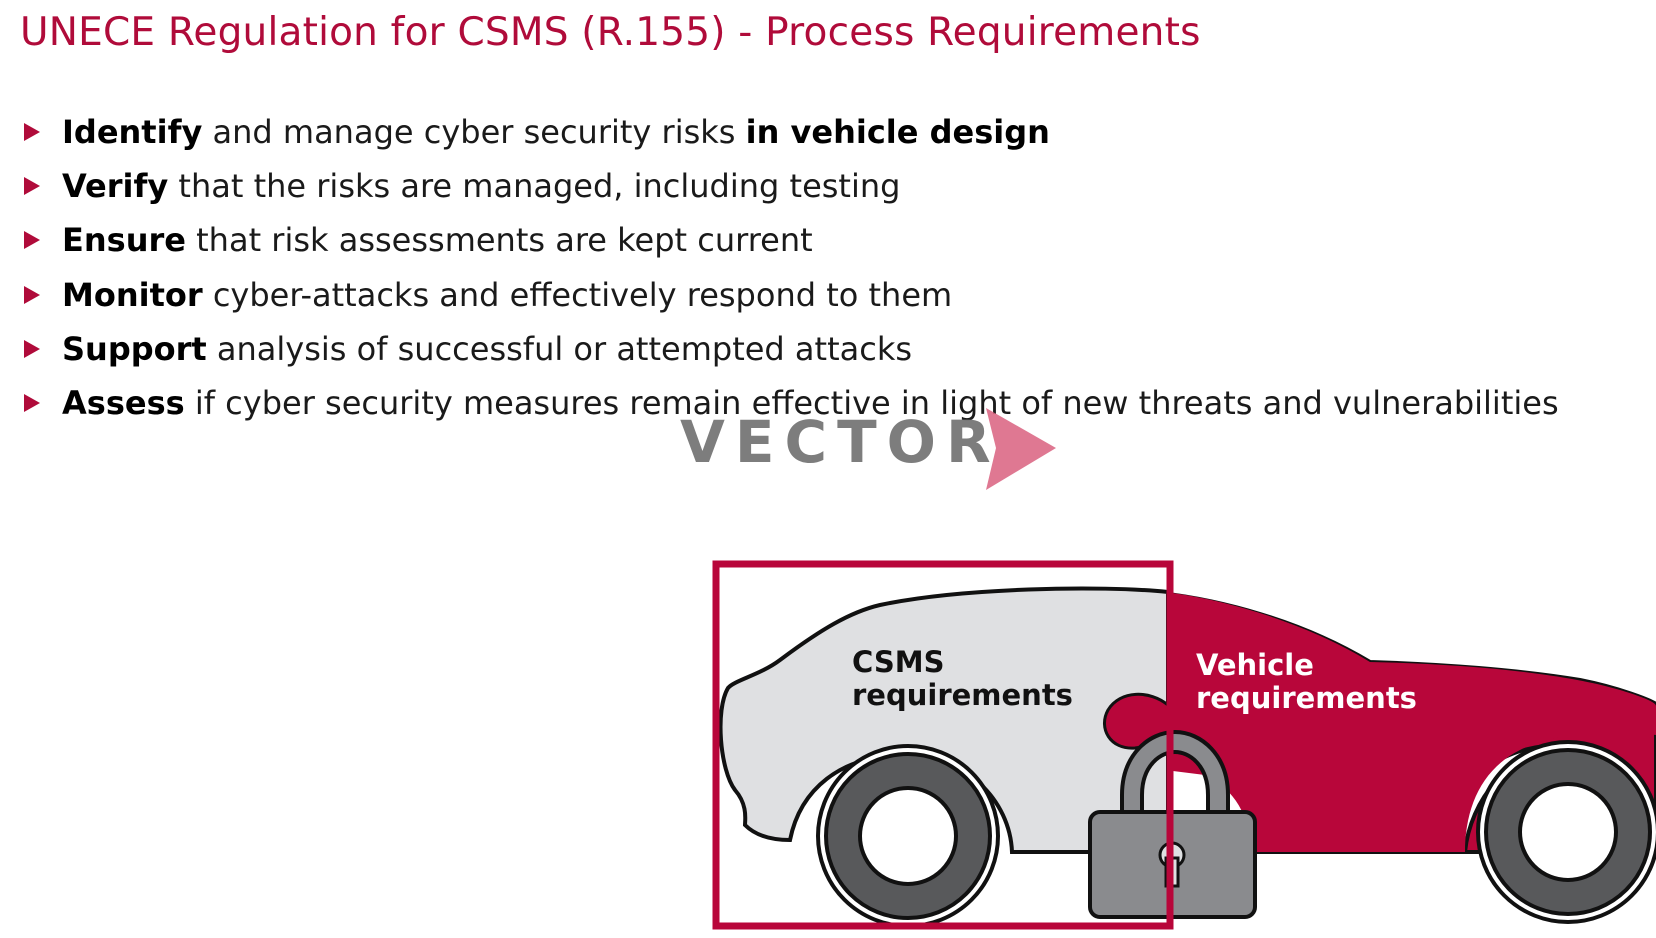  I want to click on vehicle-requirements-label: Vehicle requirements, so click(1306, 682).